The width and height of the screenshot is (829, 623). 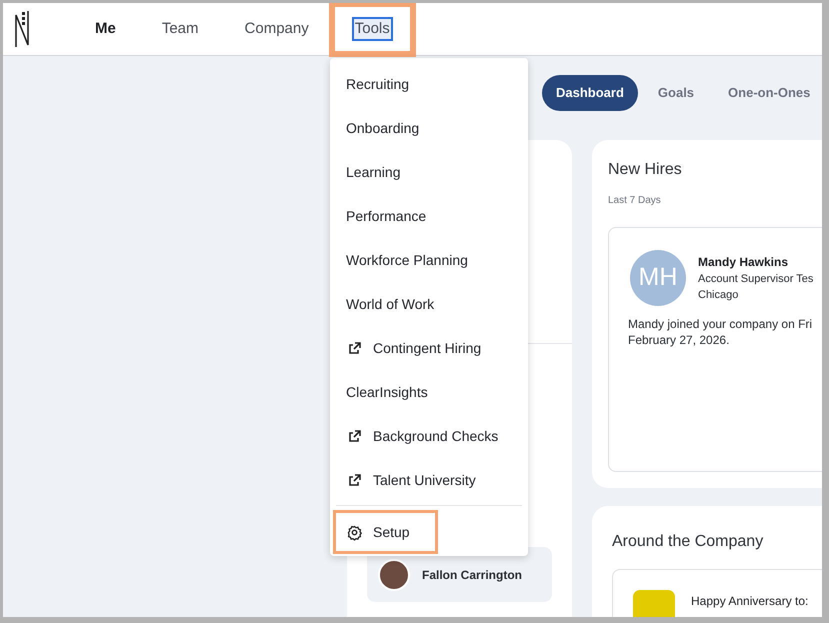 I want to click on card-title: Around the Company, so click(x=688, y=542).